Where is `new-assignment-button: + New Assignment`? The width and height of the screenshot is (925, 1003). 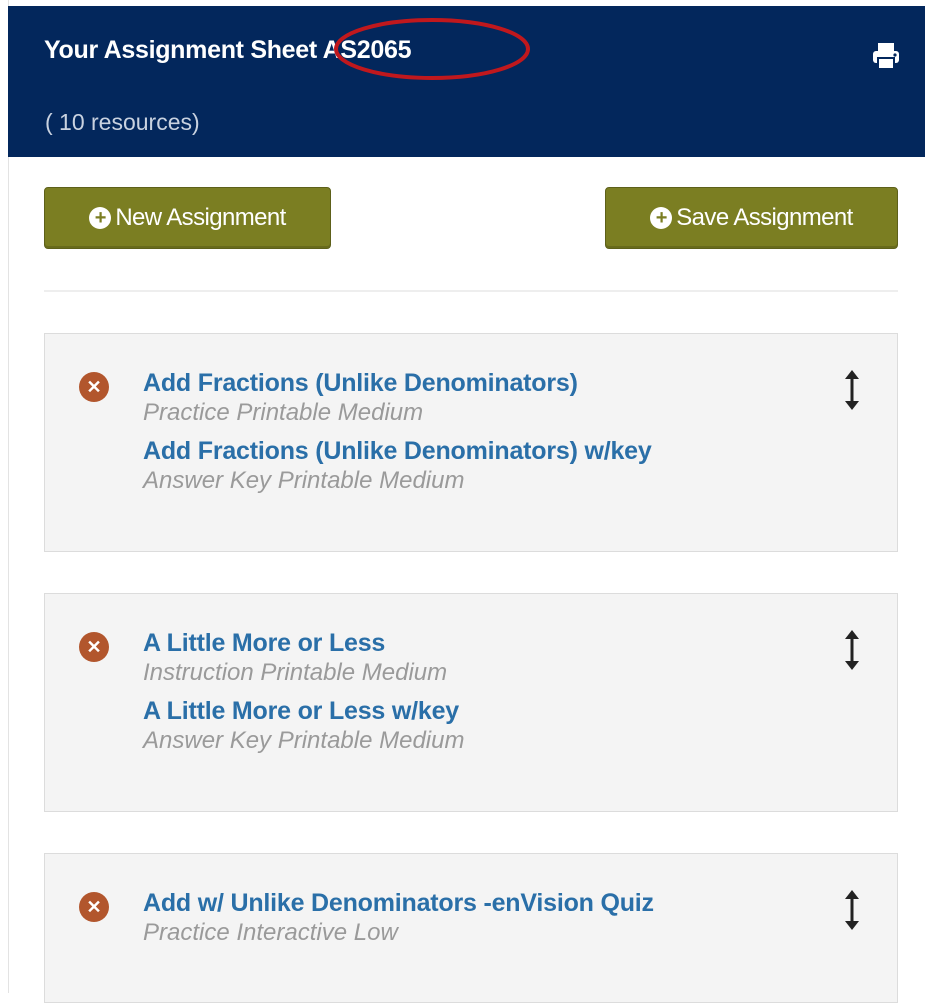 new-assignment-button: + New Assignment is located at coordinates (187, 218).